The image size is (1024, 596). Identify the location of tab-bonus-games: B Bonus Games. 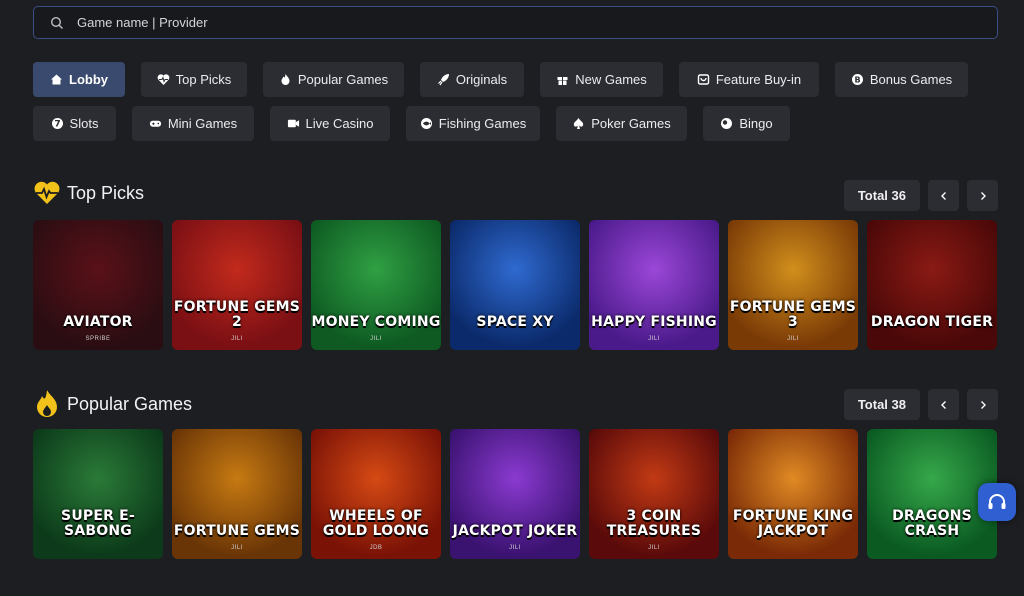
(901, 79).